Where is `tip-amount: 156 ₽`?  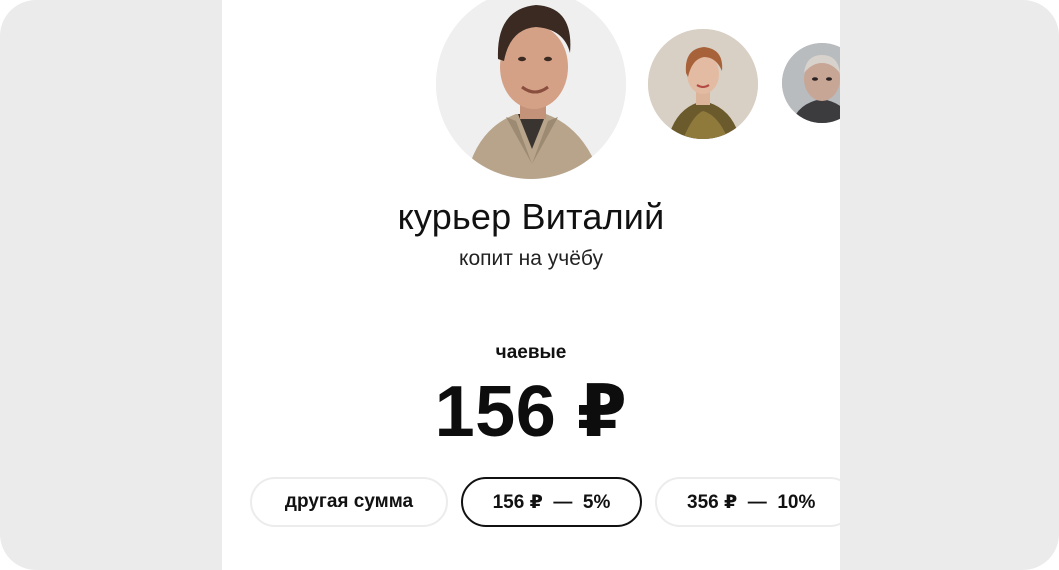
tip-amount: 156 ₽ is located at coordinates (531, 412).